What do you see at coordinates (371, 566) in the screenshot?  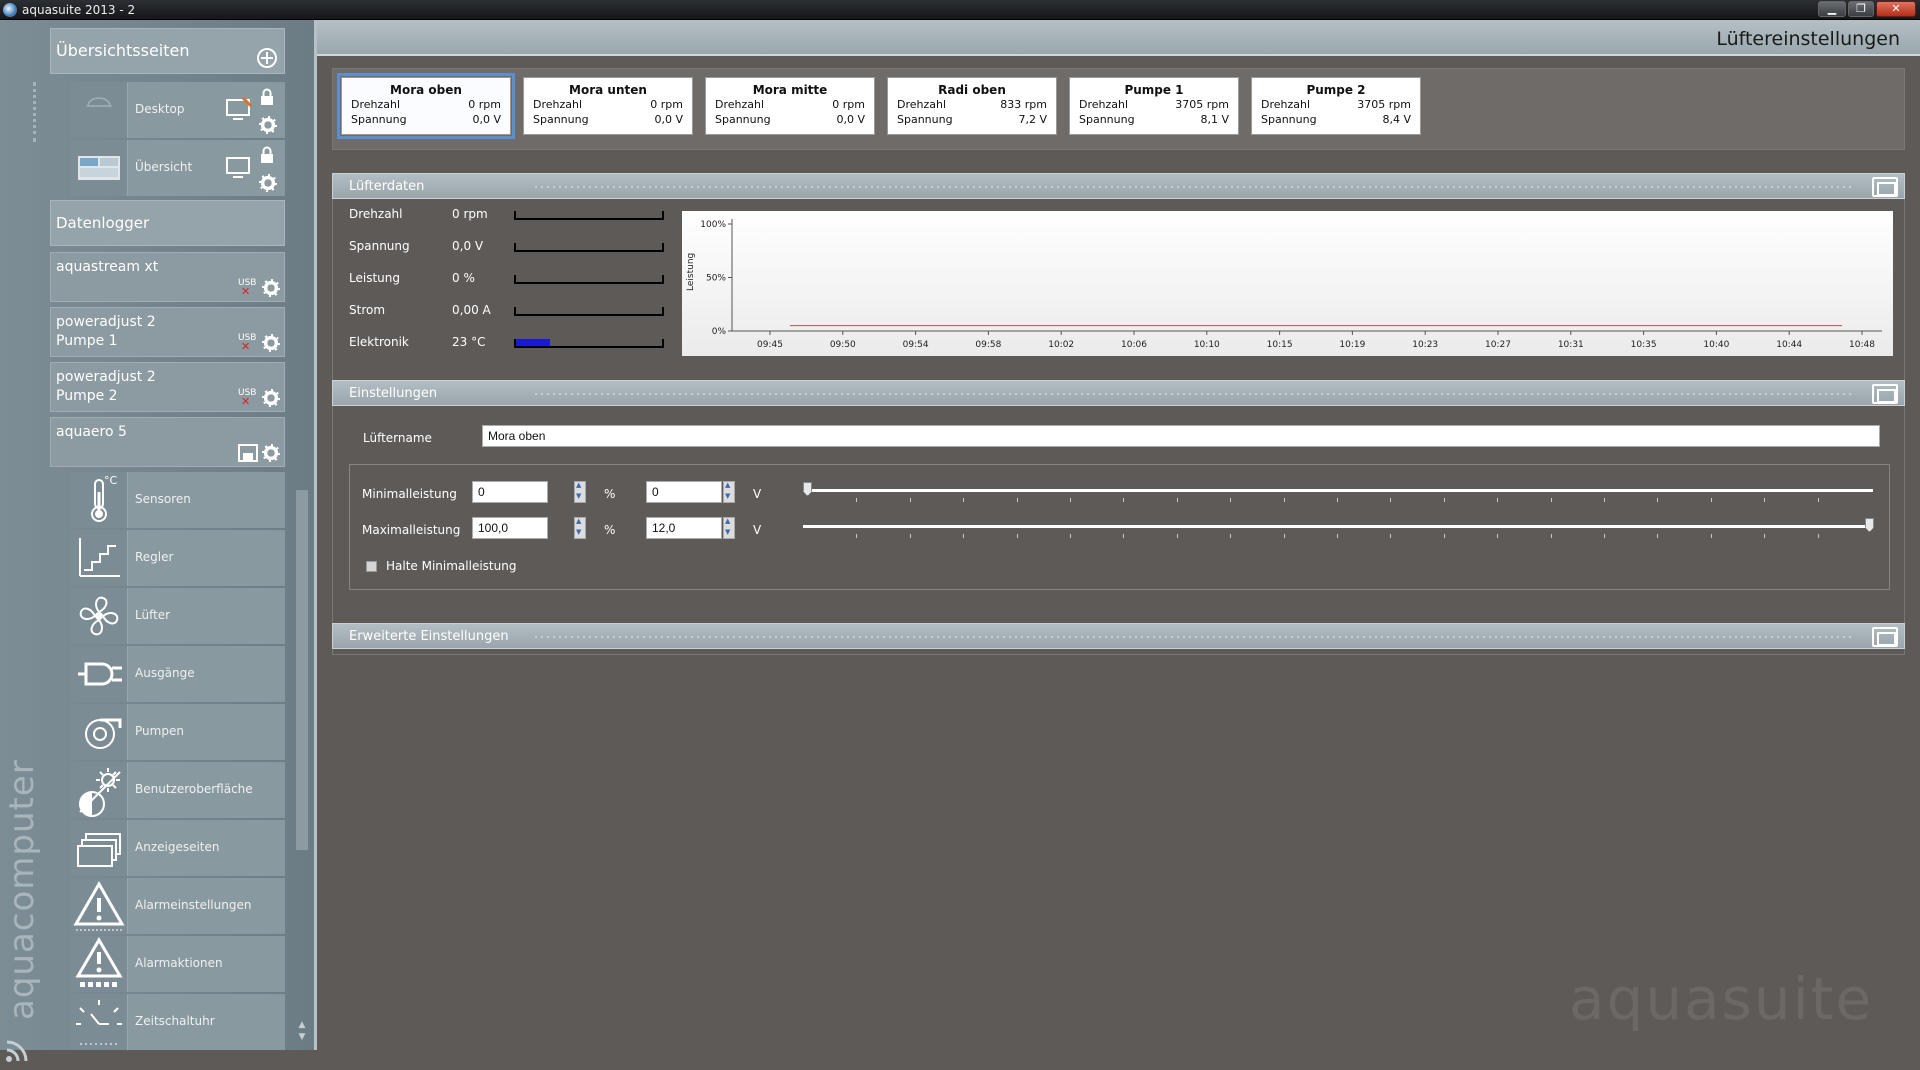 I see `hold-min-power-checkbox` at bounding box center [371, 566].